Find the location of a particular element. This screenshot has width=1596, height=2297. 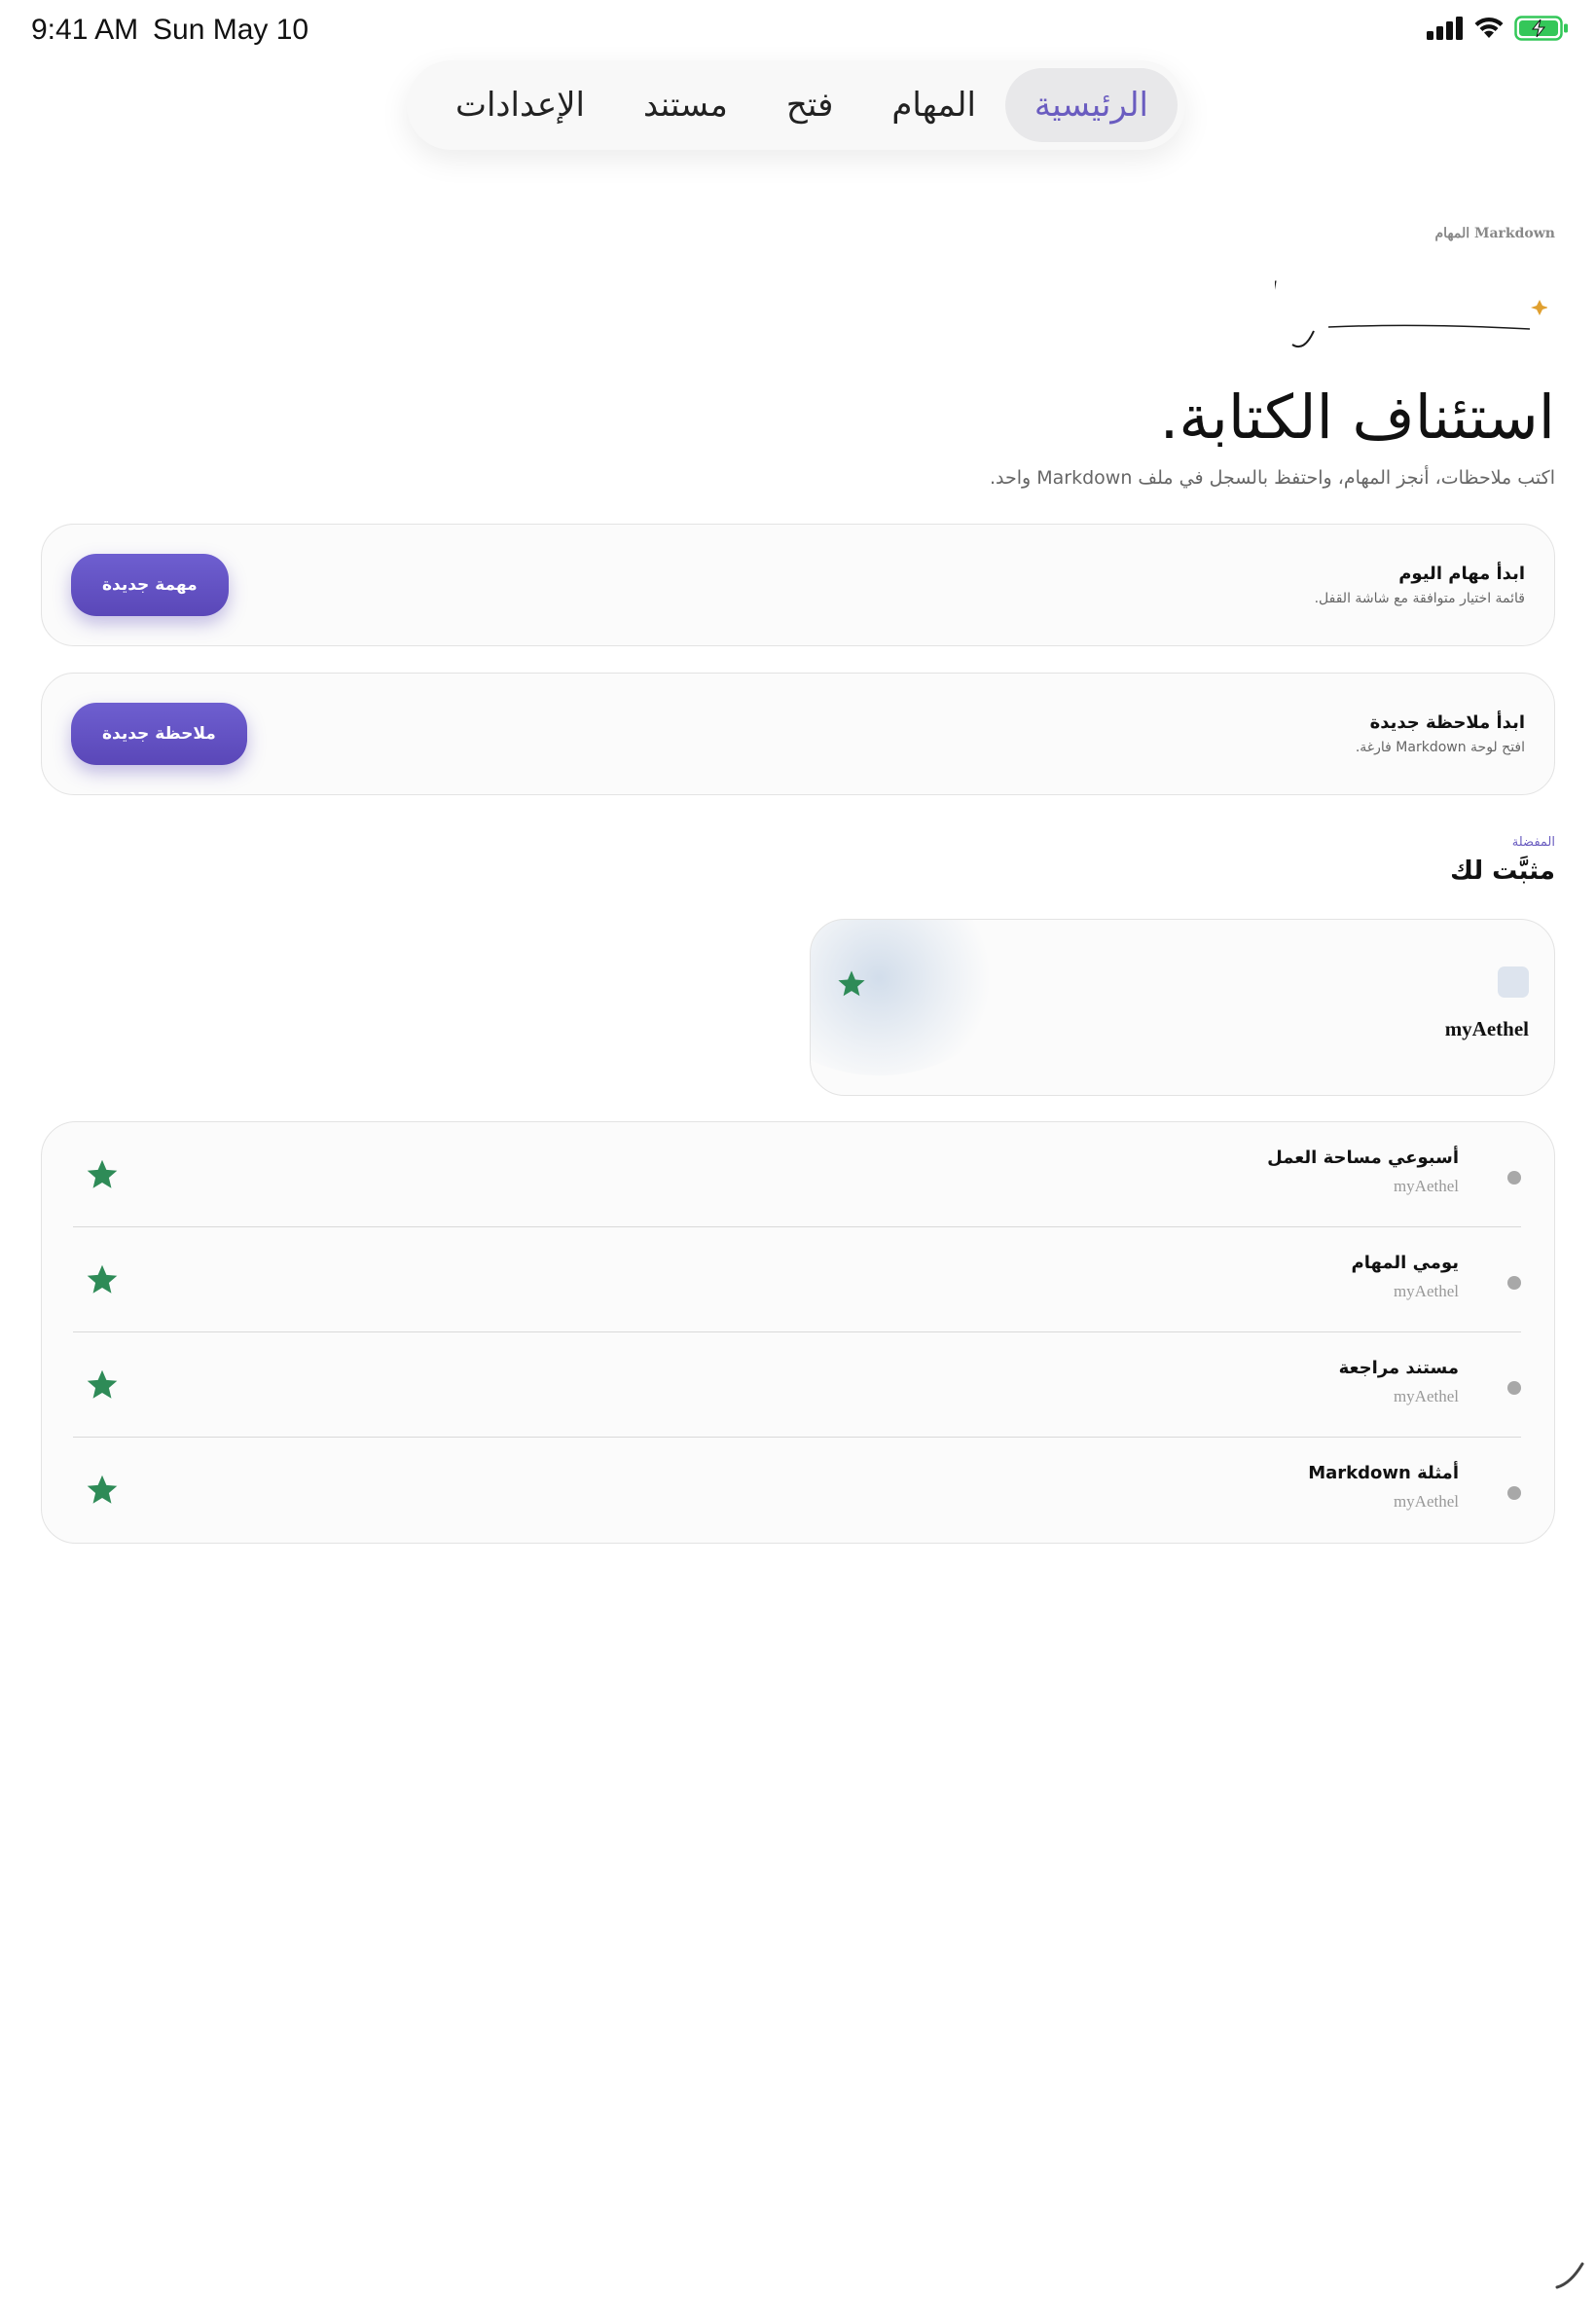

tab-bar: الرئيسية المهام فتح مستند الإعدادات is located at coordinates (796, 105).